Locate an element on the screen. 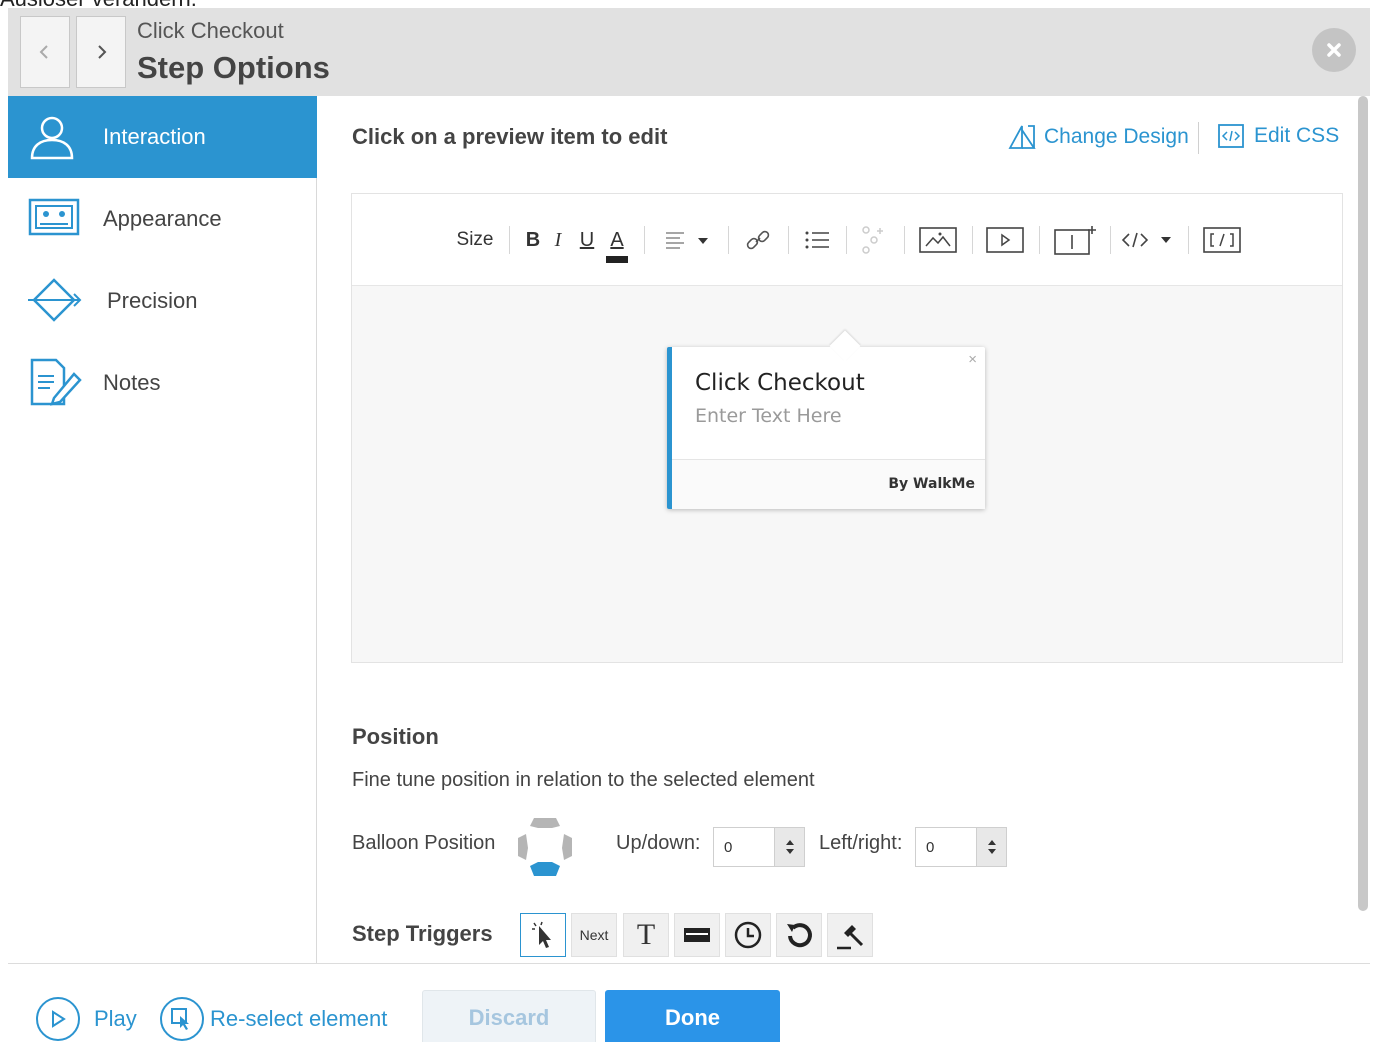 Image resolution: width=1375 pixels, height=1042 pixels. balloon-branding: By WalkMe is located at coordinates (931, 484).